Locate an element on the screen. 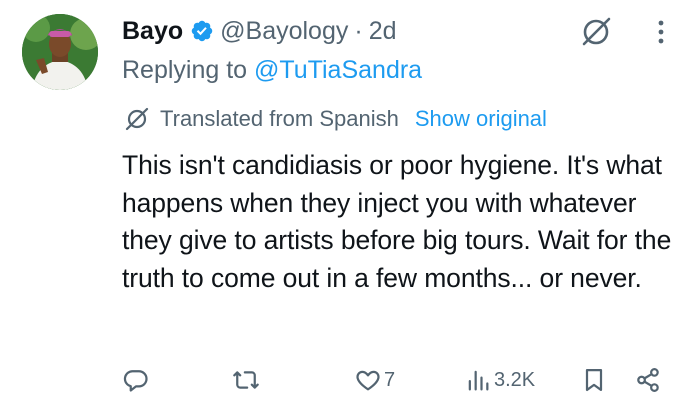 Image resolution: width=700 pixels, height=412 pixels. share-icon is located at coordinates (648, 380).